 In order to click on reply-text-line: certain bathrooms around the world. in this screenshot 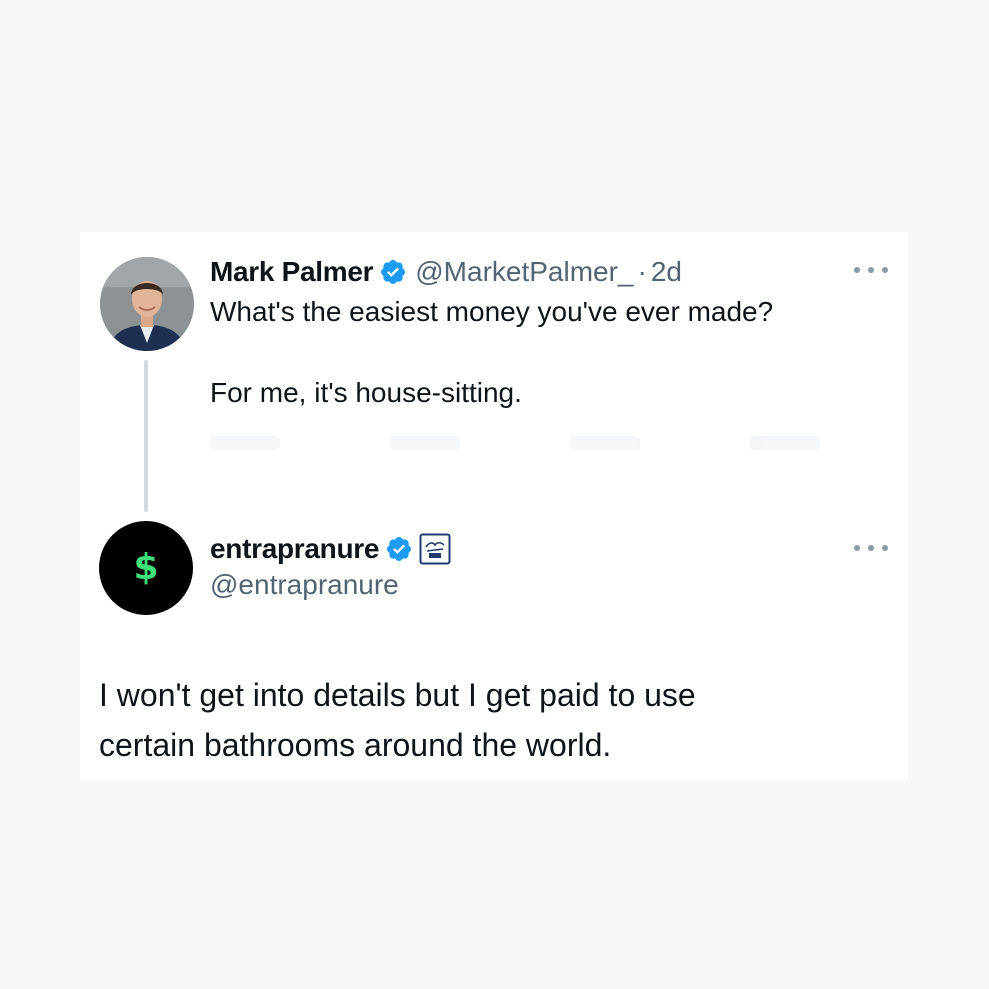, I will do `click(355, 745)`.